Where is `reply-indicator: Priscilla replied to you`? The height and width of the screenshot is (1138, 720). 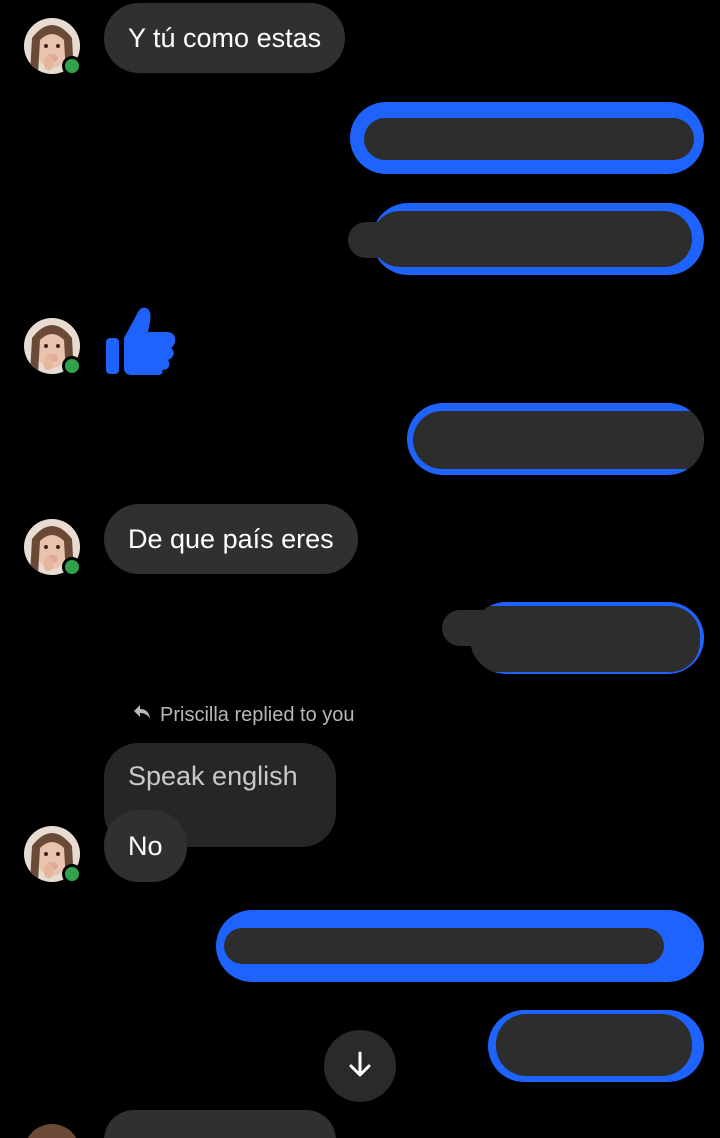 reply-indicator: Priscilla replied to you is located at coordinates (243, 715).